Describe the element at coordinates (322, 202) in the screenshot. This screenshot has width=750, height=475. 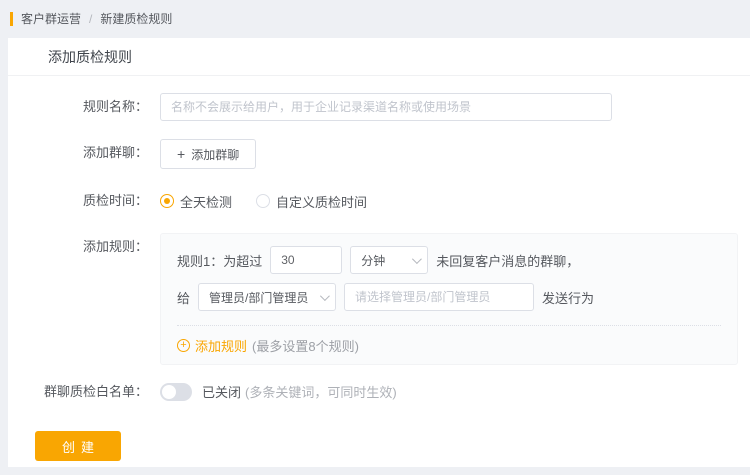
I see `radio-custom-time-label: 自定义质检时间` at that location.